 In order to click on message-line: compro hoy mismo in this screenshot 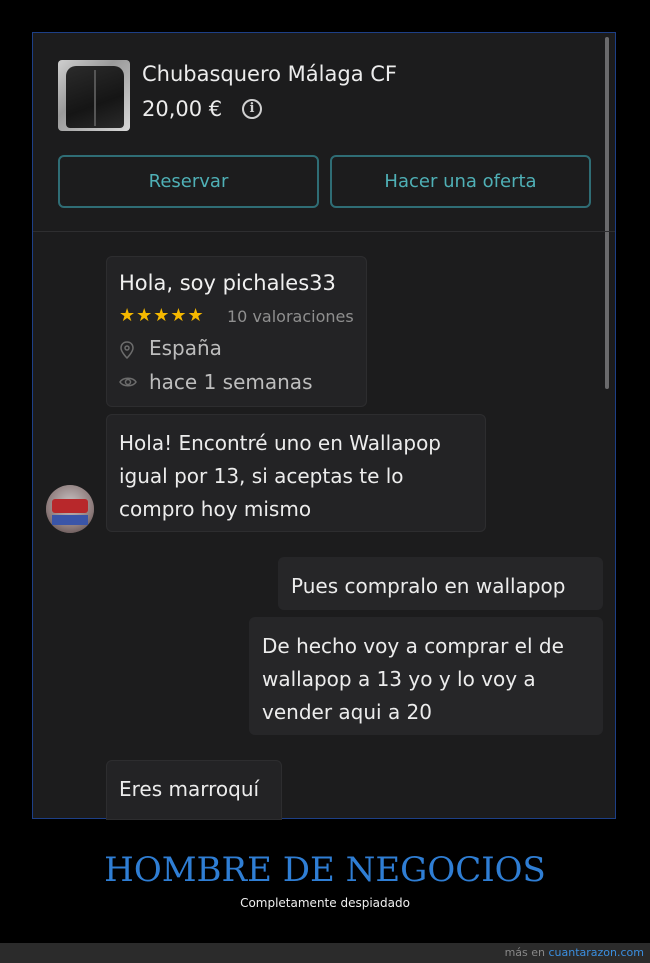, I will do `click(215, 509)`.